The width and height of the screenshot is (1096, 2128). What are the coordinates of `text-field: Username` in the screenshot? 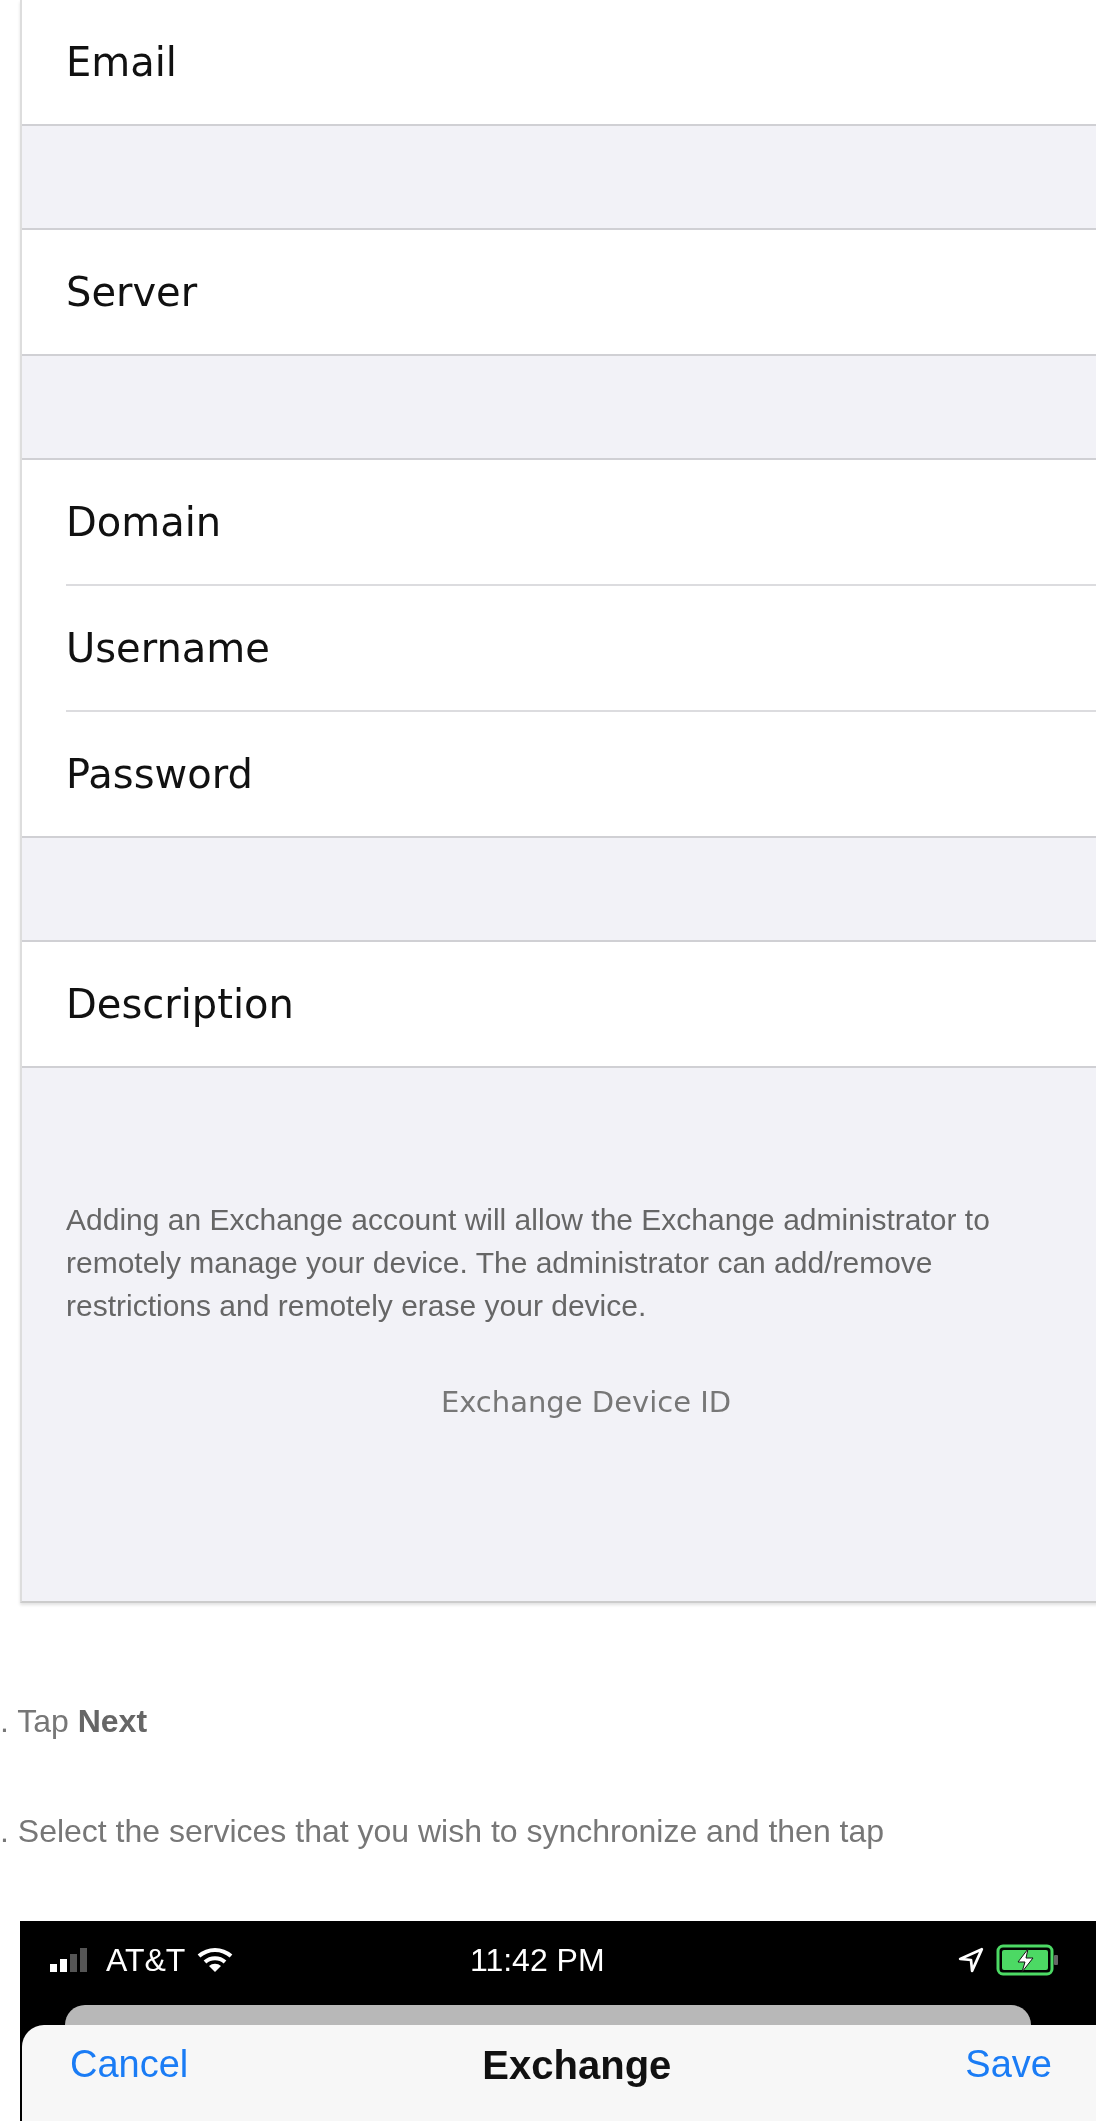 It's located at (581, 649).